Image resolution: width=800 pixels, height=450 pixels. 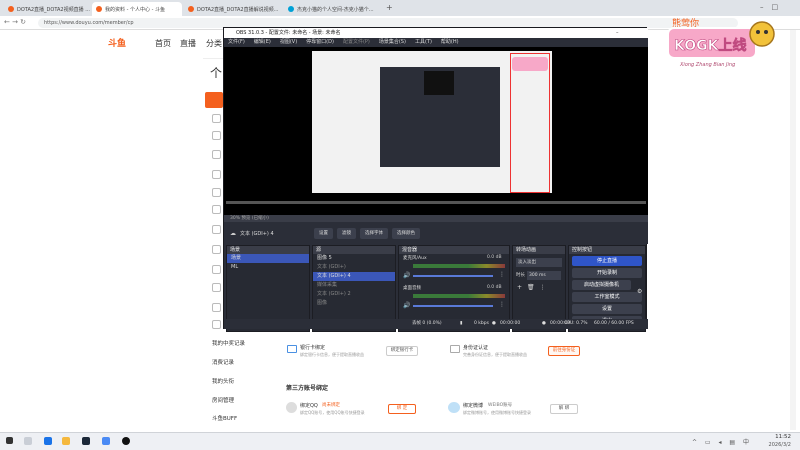 What do you see at coordinates (288, 42) in the screenshot?
I see `menu-view: 视图(V)` at bounding box center [288, 42].